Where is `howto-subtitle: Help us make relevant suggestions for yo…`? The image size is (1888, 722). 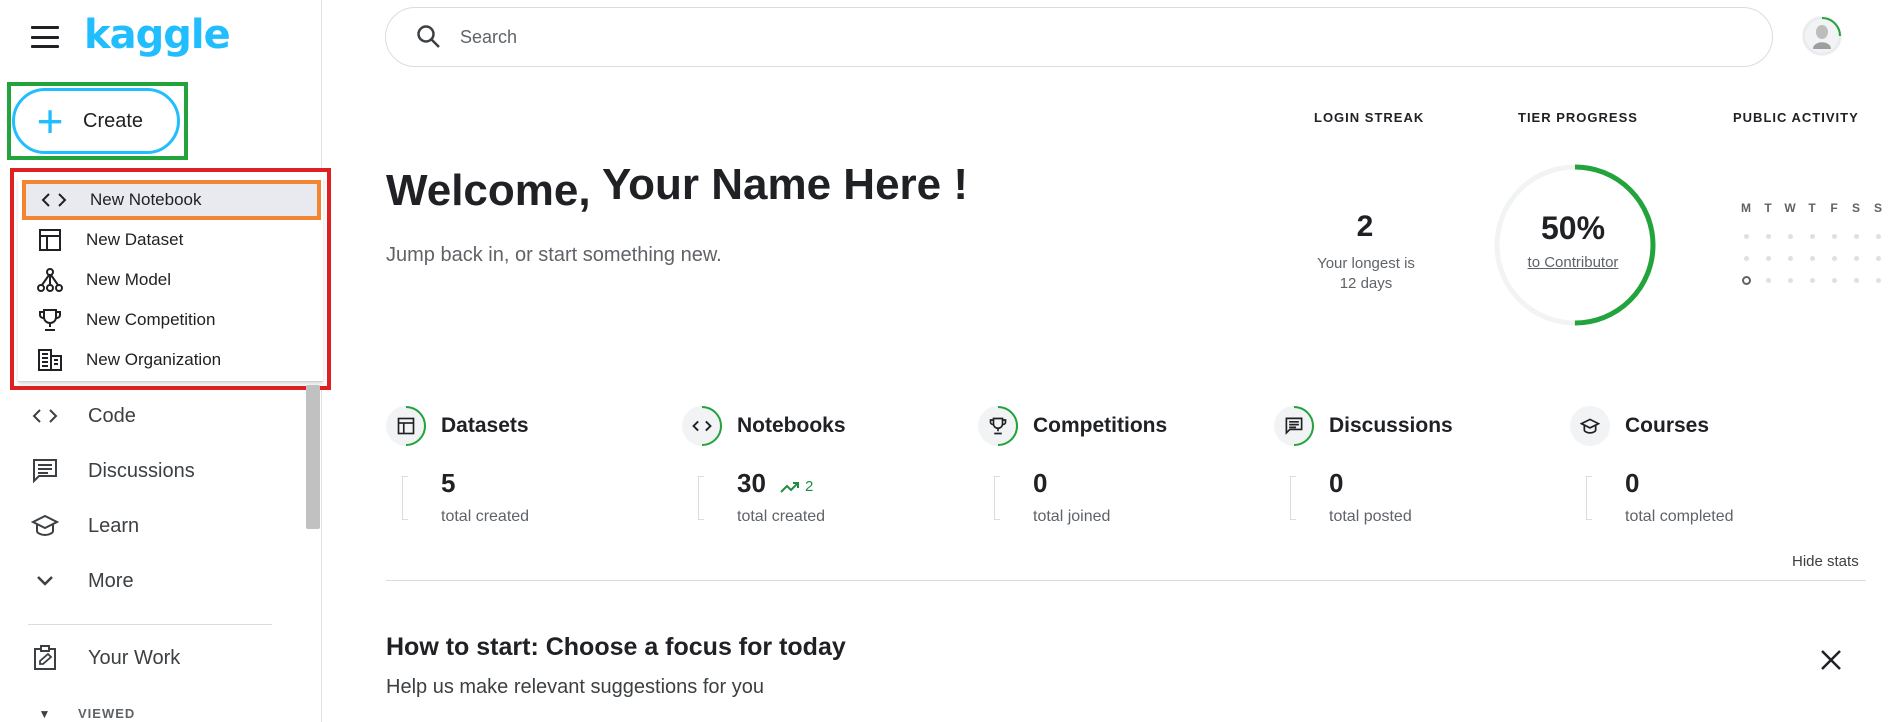 howto-subtitle: Help us make relevant suggestions for yo… is located at coordinates (575, 687).